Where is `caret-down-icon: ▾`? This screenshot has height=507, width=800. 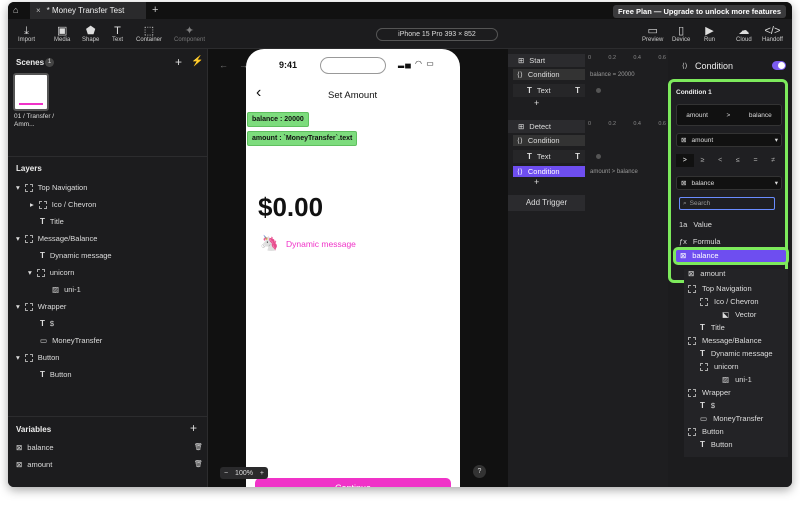 caret-down-icon: ▾ is located at coordinates (18, 187).